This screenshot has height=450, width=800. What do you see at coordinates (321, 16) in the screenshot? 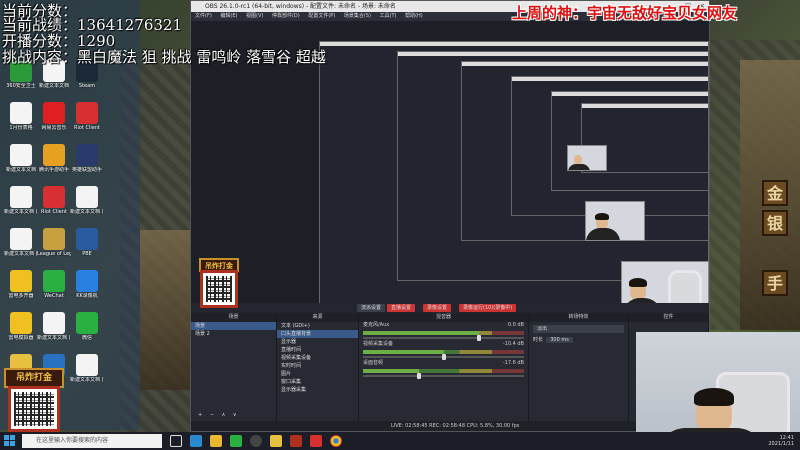
I see `menu-profile: 配置文件(P)` at bounding box center [321, 16].